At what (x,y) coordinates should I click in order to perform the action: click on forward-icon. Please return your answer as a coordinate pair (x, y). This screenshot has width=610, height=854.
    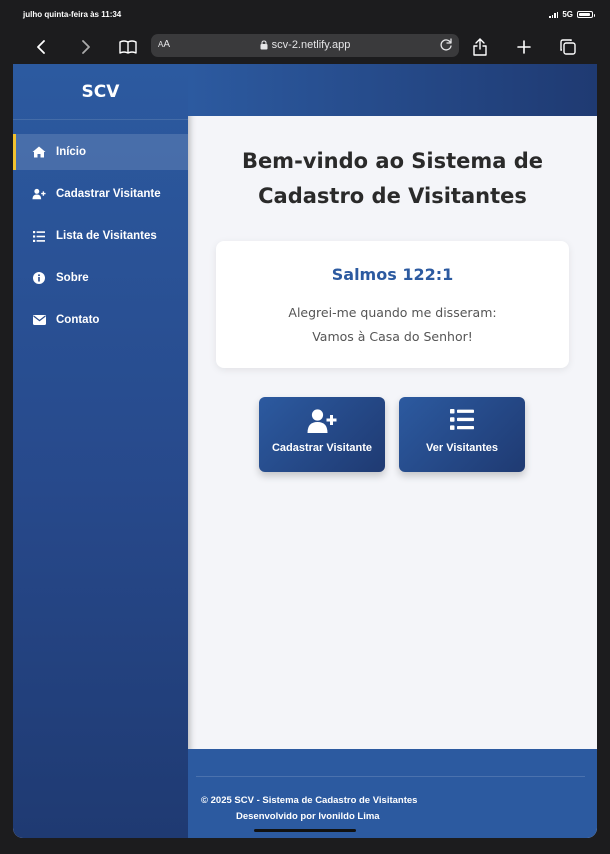
    Looking at the image, I should click on (85, 47).